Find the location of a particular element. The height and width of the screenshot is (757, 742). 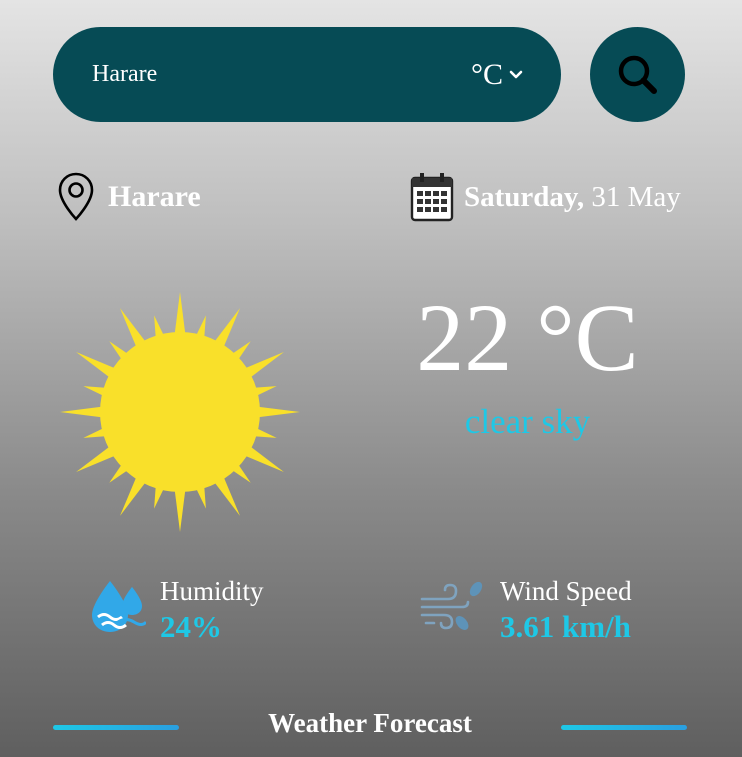

current-day: Saturday, is located at coordinates (524, 196).